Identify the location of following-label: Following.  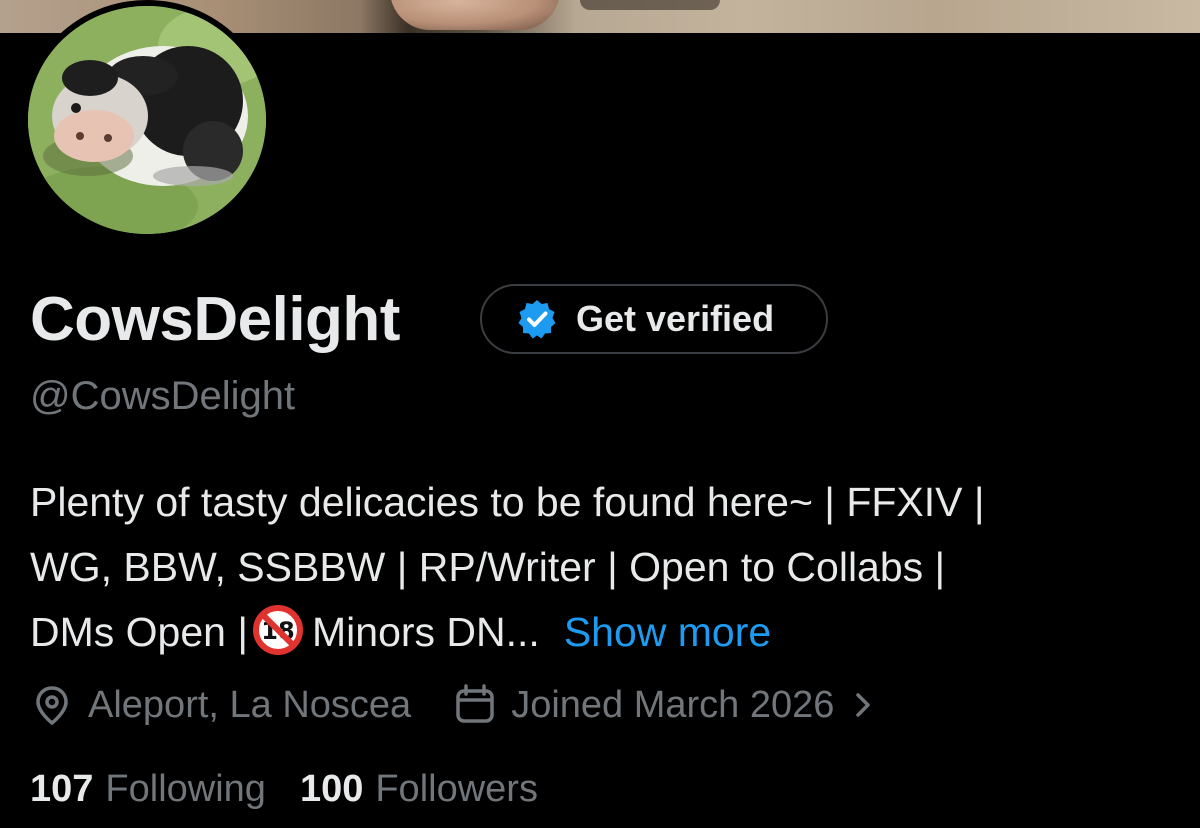
(185, 789).